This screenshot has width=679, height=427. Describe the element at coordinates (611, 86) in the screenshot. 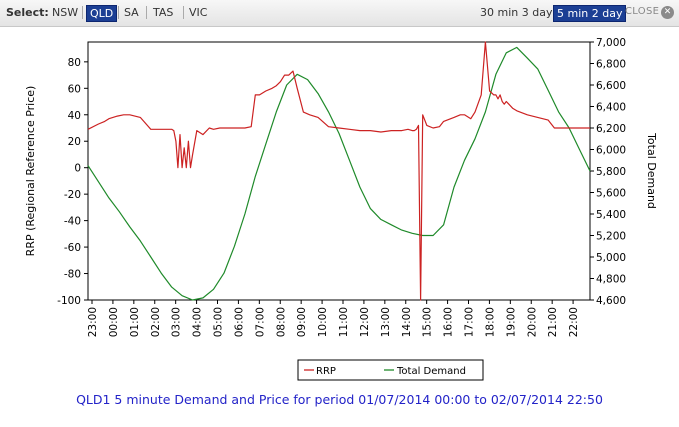

I see `y2-tick-label: 6,600` at that location.